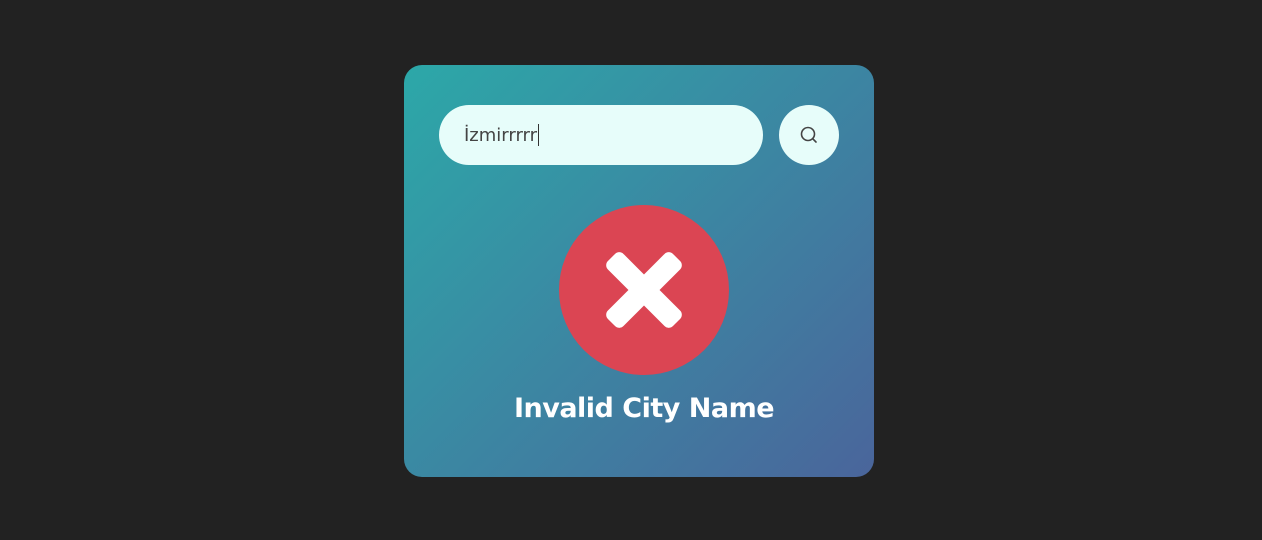 This screenshot has height=540, width=1262. What do you see at coordinates (501, 135) in the screenshot?
I see `search-input-value: İzmirrrrr` at bounding box center [501, 135].